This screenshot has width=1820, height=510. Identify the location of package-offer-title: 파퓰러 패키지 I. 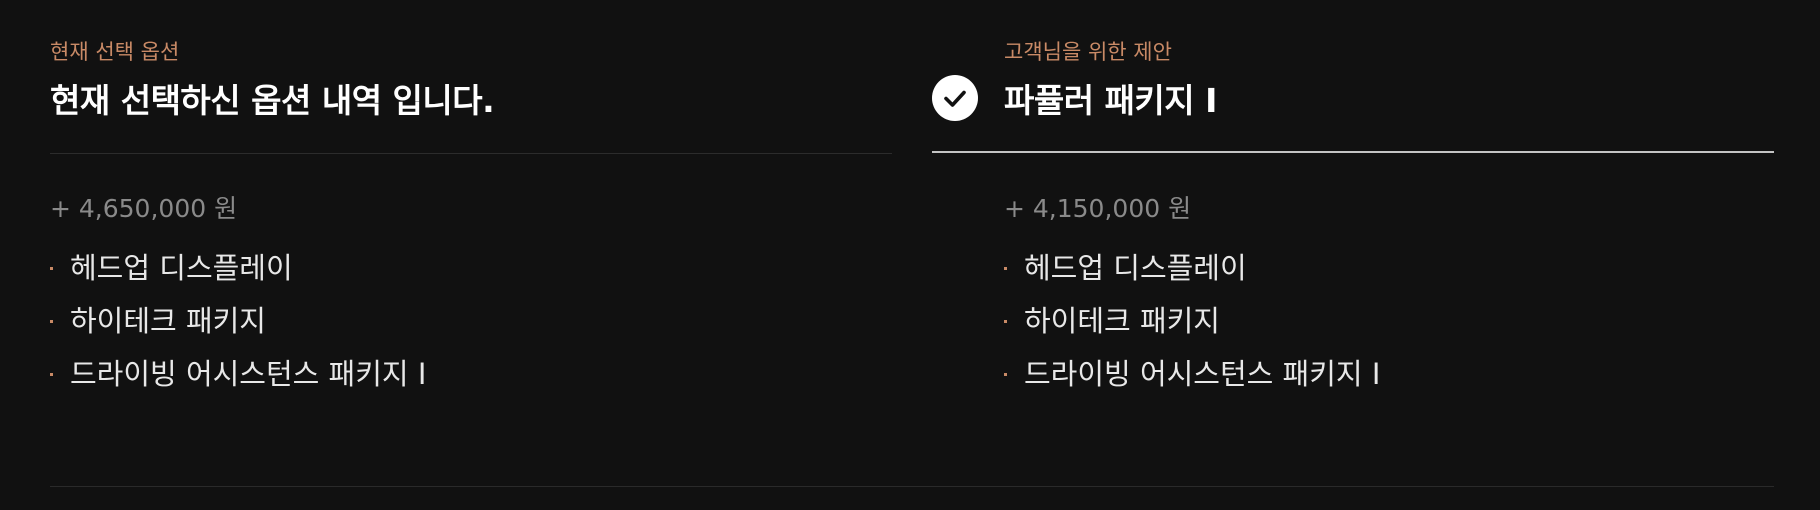
(1110, 100).